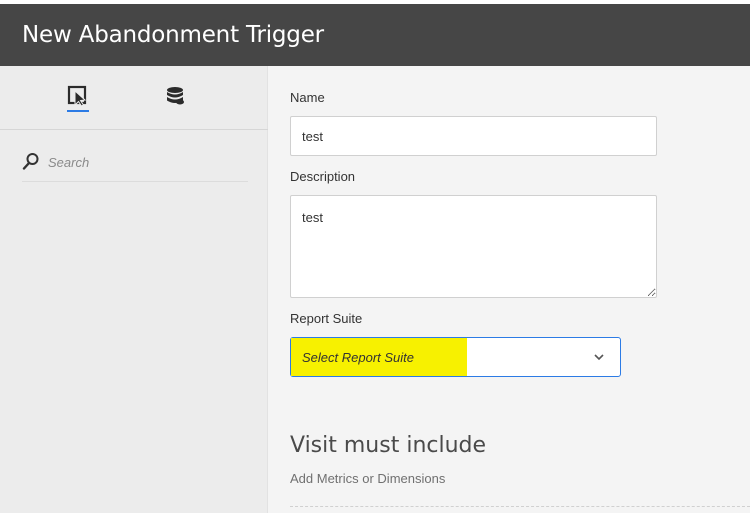  I want to click on panel-tabs, so click(134, 98).